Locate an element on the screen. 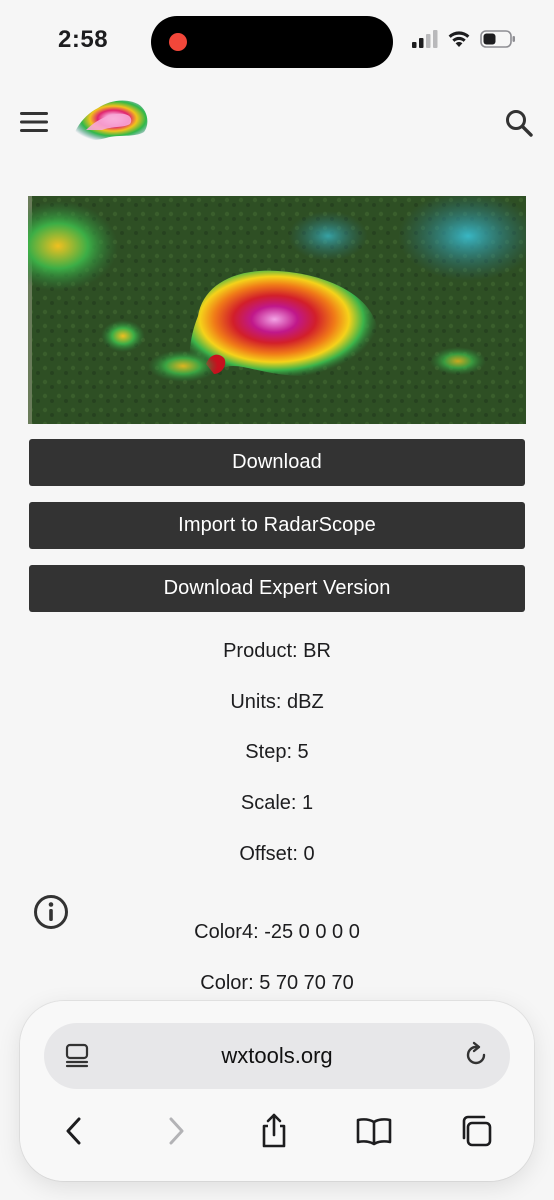  download-expert-button: Download Expert Version is located at coordinates (277, 588).